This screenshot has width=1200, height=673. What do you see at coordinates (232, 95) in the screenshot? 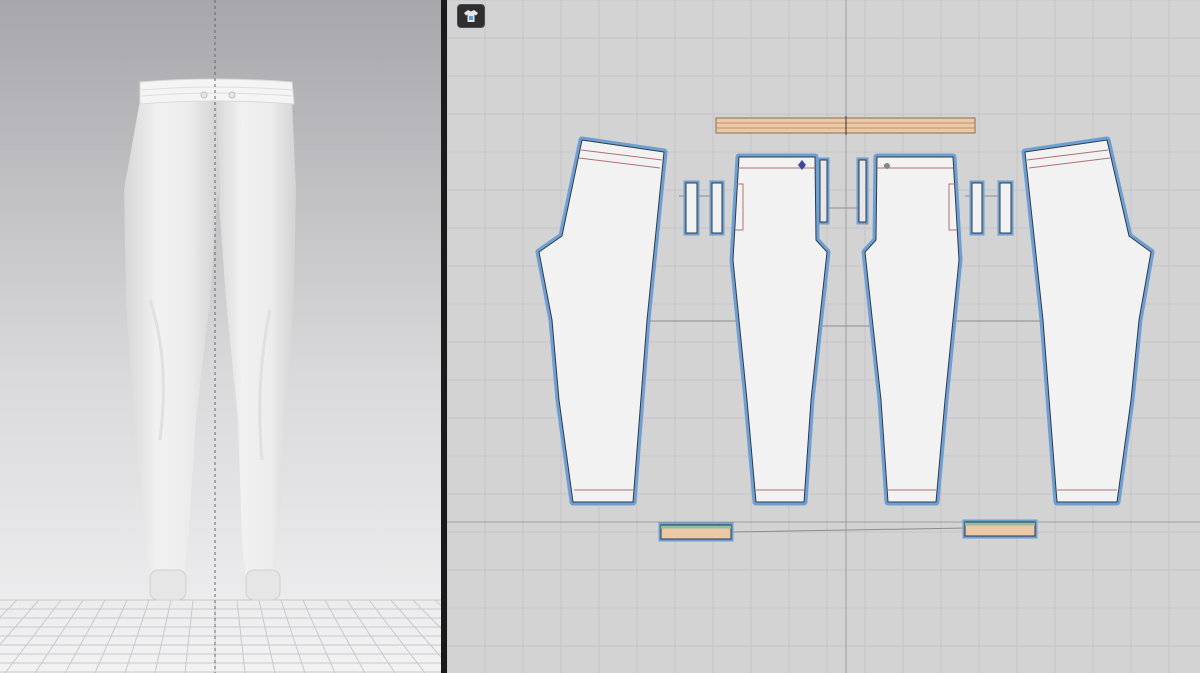
I see `drawcord-eyelet-right` at bounding box center [232, 95].